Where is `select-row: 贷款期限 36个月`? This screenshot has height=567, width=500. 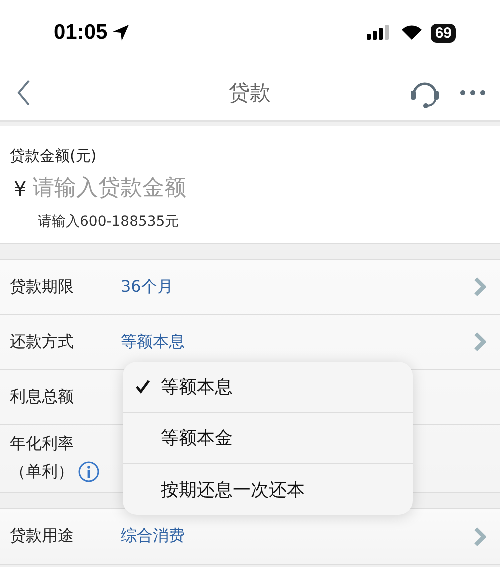
select-row: 贷款期限 36个月 is located at coordinates (250, 287).